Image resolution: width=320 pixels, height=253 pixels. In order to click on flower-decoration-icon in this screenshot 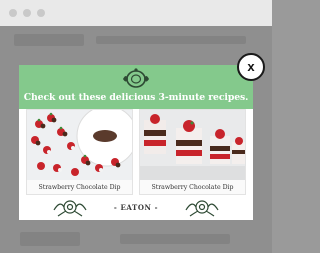, I will do `click(202, 208)`.